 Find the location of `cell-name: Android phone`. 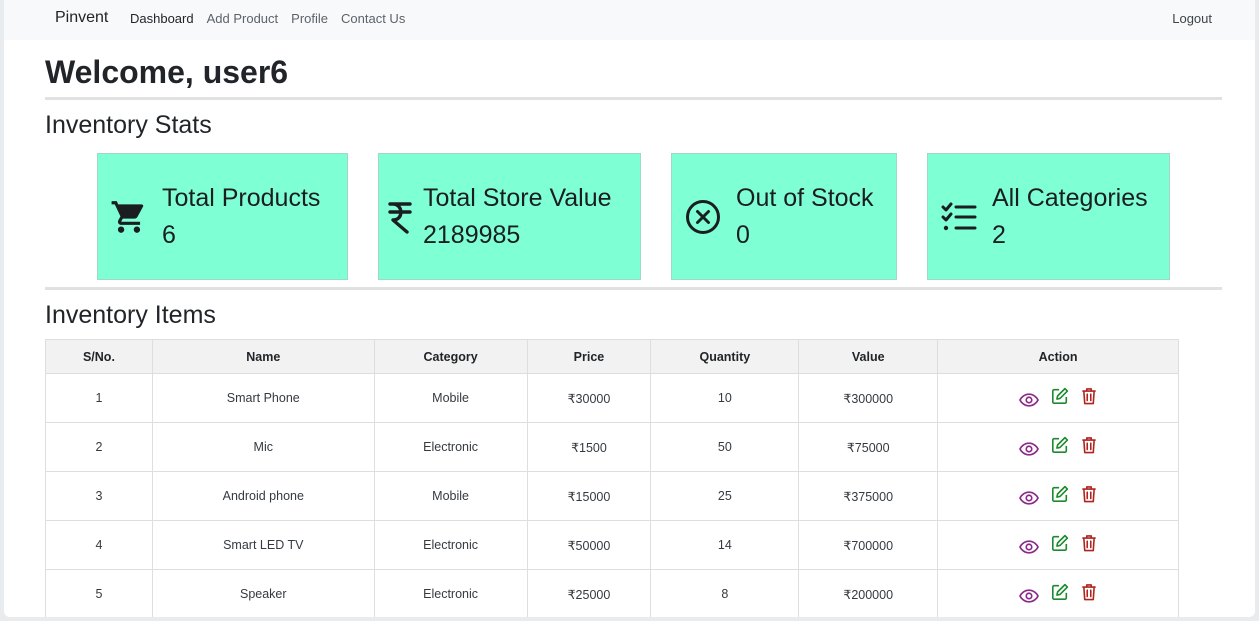

cell-name: Android phone is located at coordinates (263, 496).